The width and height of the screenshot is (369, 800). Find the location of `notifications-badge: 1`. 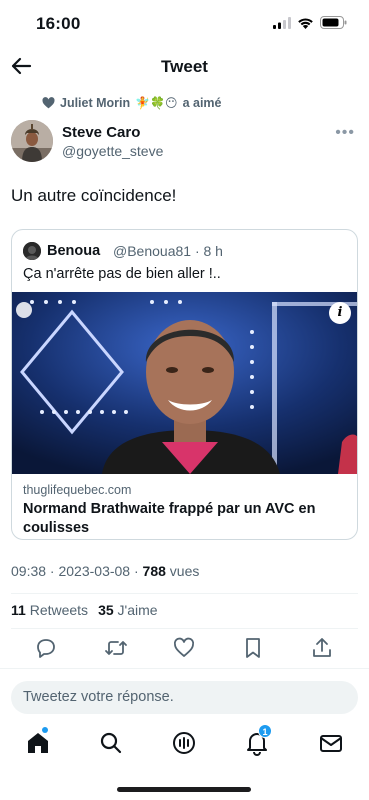

notifications-badge: 1 is located at coordinates (265, 731).